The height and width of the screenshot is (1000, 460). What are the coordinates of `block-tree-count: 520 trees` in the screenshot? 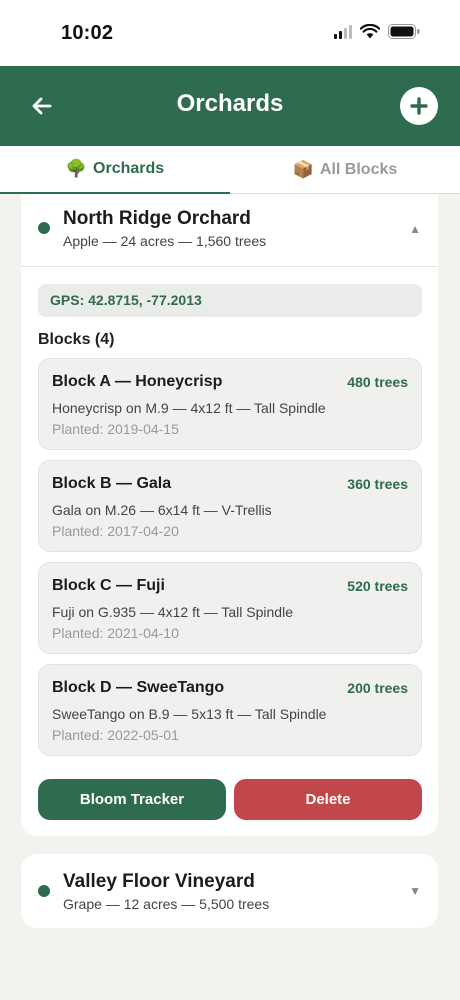 It's located at (377, 586).